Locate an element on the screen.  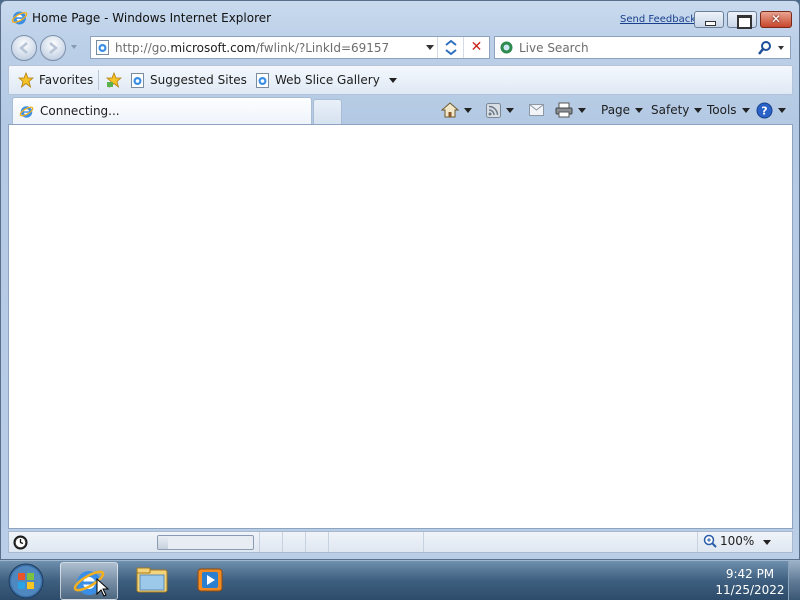
back-arrow-icon is located at coordinates (23, 48).